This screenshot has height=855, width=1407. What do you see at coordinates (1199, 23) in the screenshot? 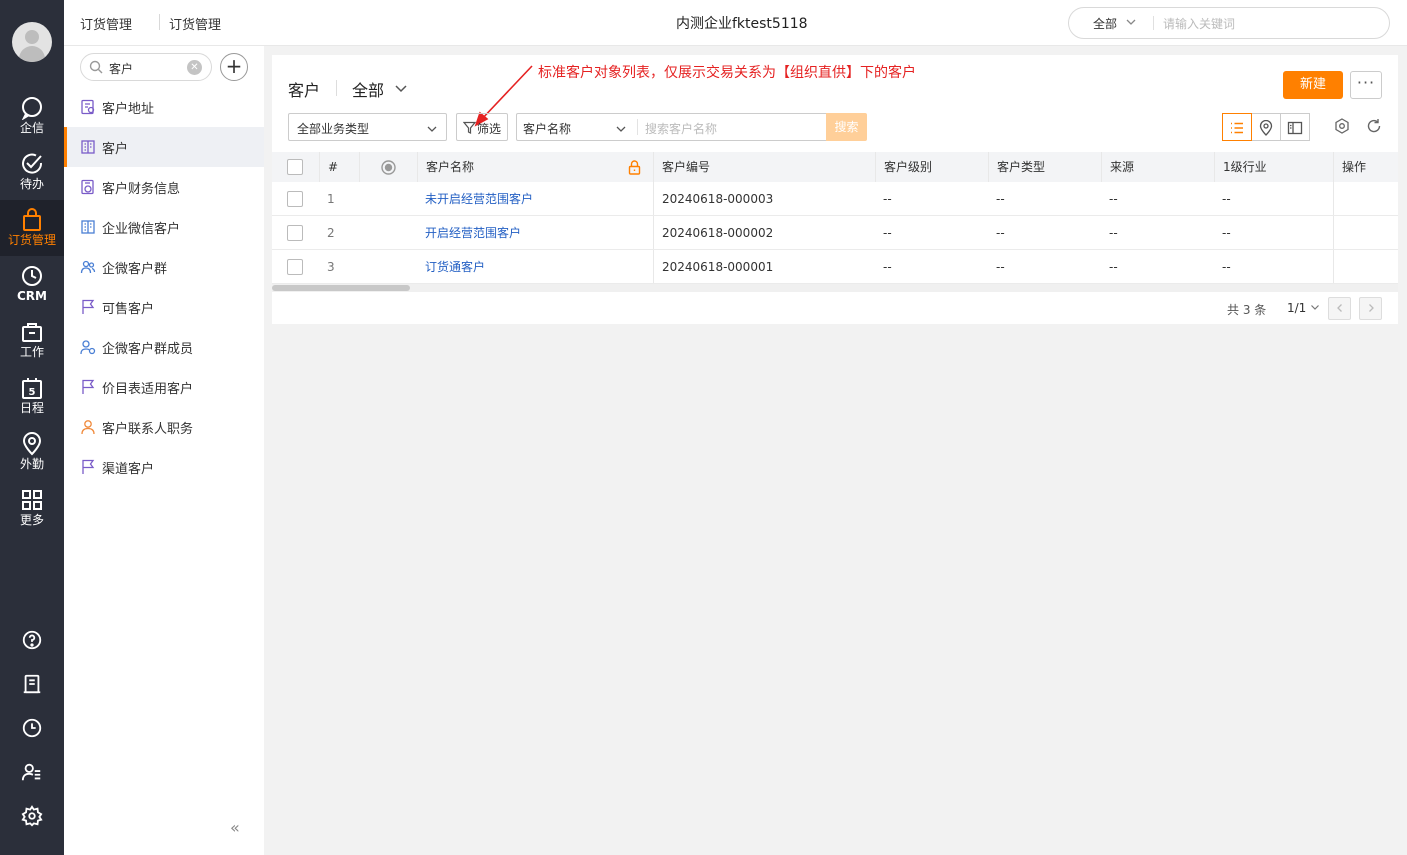
I see `global-search-input: 请输入关键词` at bounding box center [1199, 23].